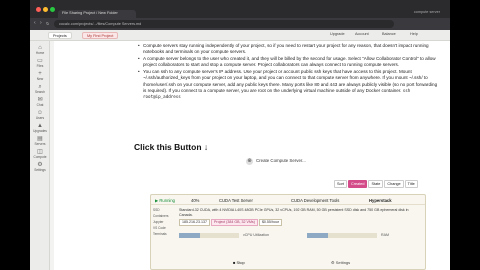 The image size is (480, 270). Describe the element at coordinates (380, 200) in the screenshot. I see `hyperstack-badge: Hyperstack` at that location.